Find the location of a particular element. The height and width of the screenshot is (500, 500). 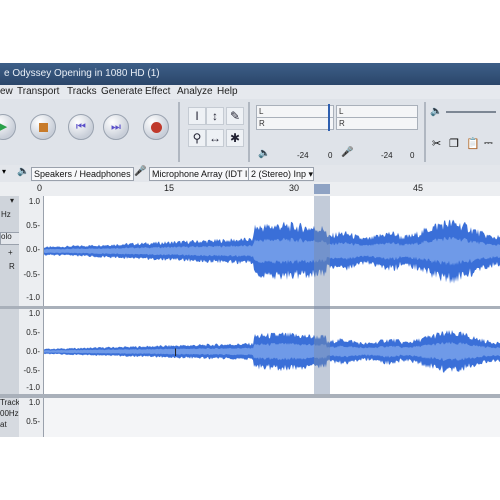

track-1-scale-1: 1.0 is located at coordinates (34, 201).